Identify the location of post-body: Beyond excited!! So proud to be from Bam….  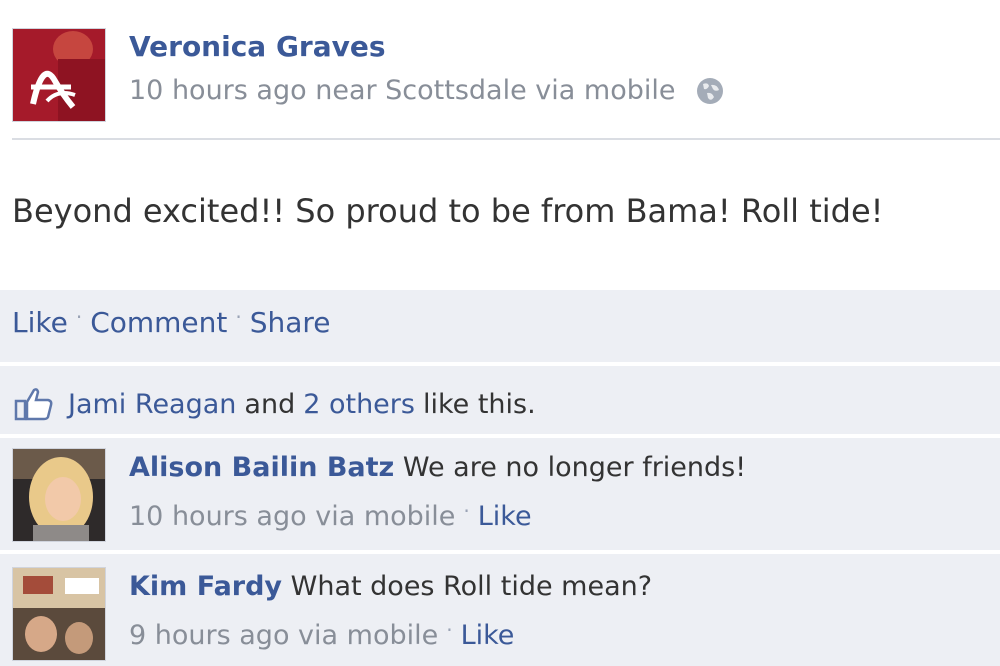
(448, 211).